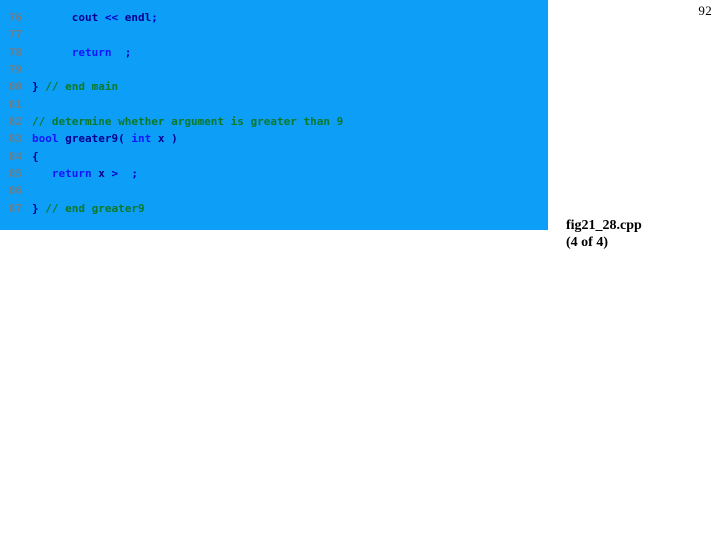 The image size is (720, 540). Describe the element at coordinates (274, 156) in the screenshot. I see `code-line: 84 {` at that location.